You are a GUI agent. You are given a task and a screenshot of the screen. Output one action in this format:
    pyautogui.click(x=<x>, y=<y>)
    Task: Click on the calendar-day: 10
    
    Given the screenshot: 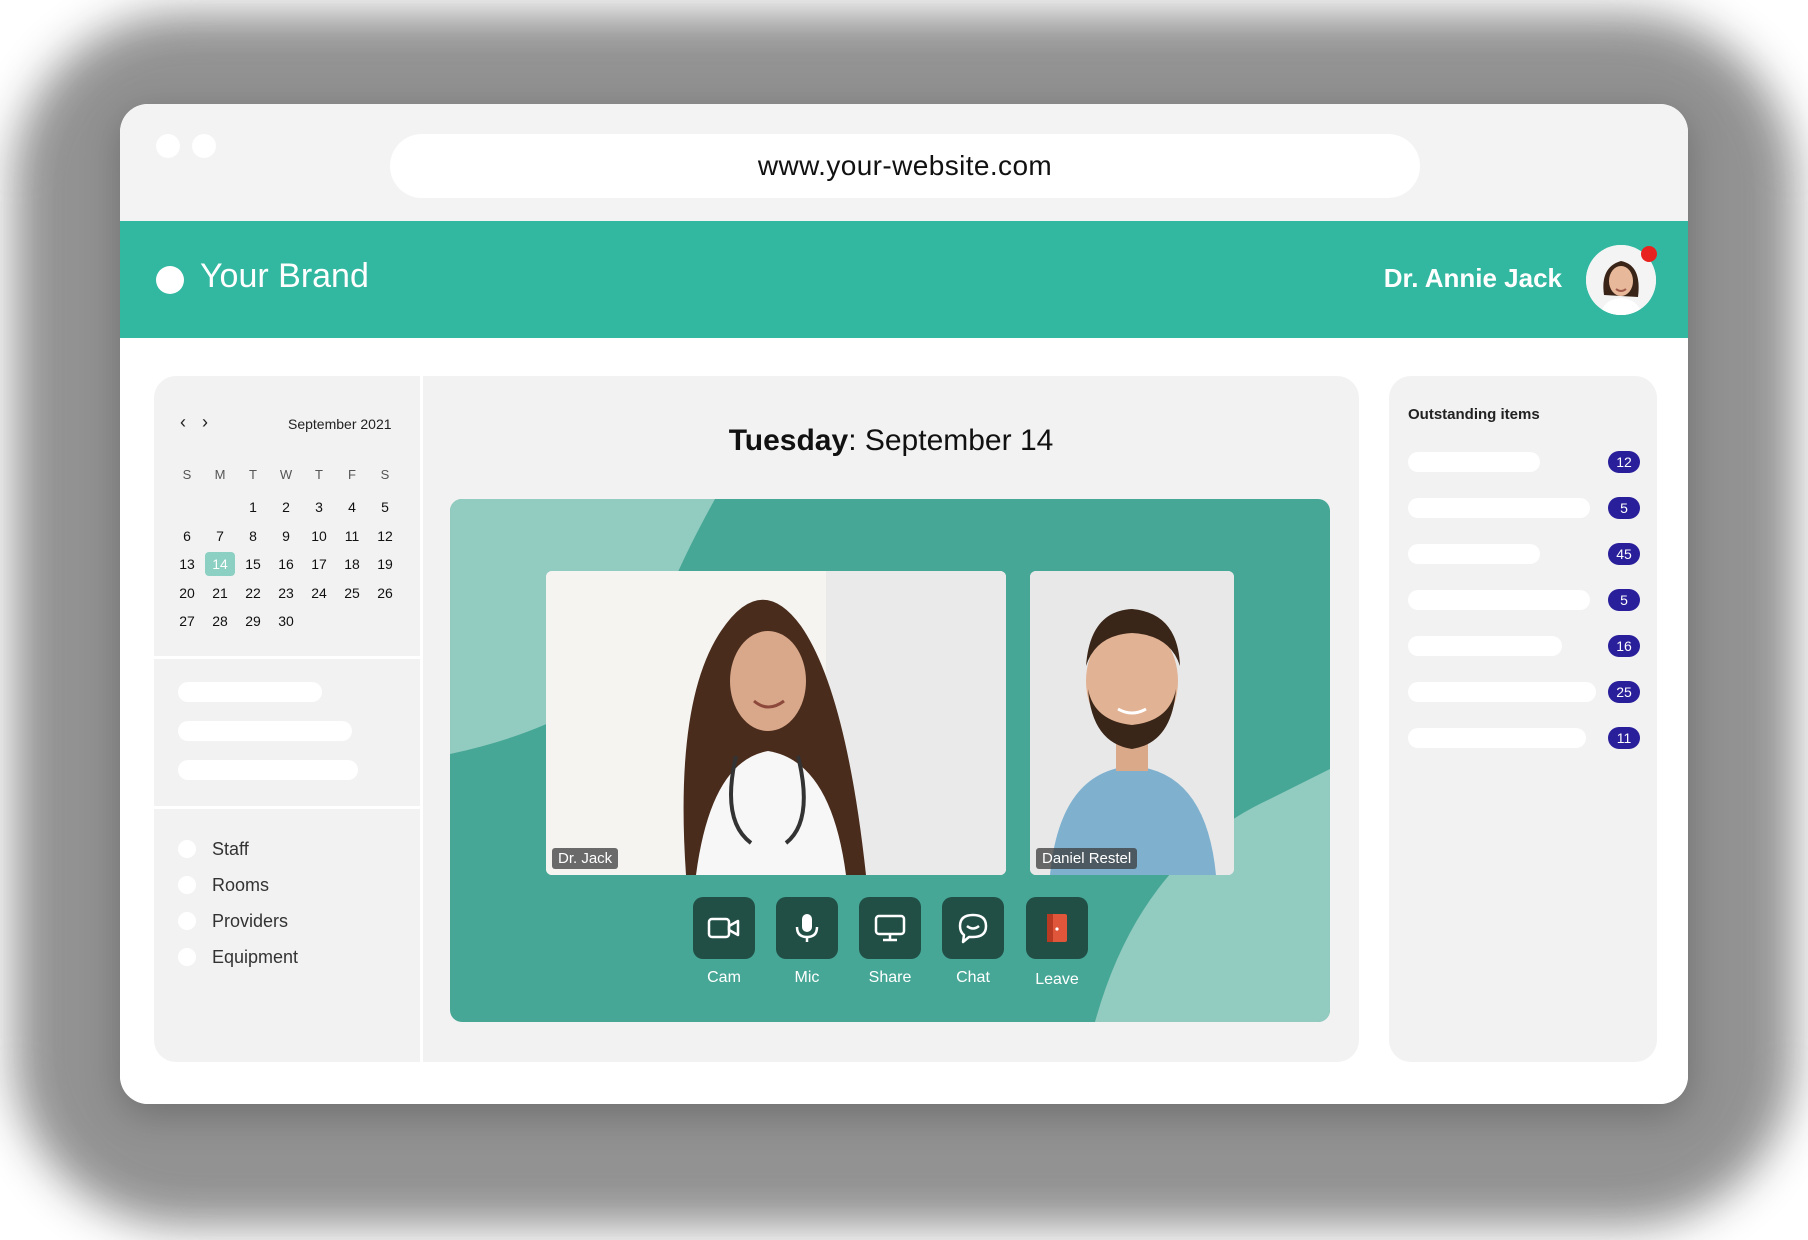 What is the action you would take?
    pyautogui.click(x=319, y=536)
    